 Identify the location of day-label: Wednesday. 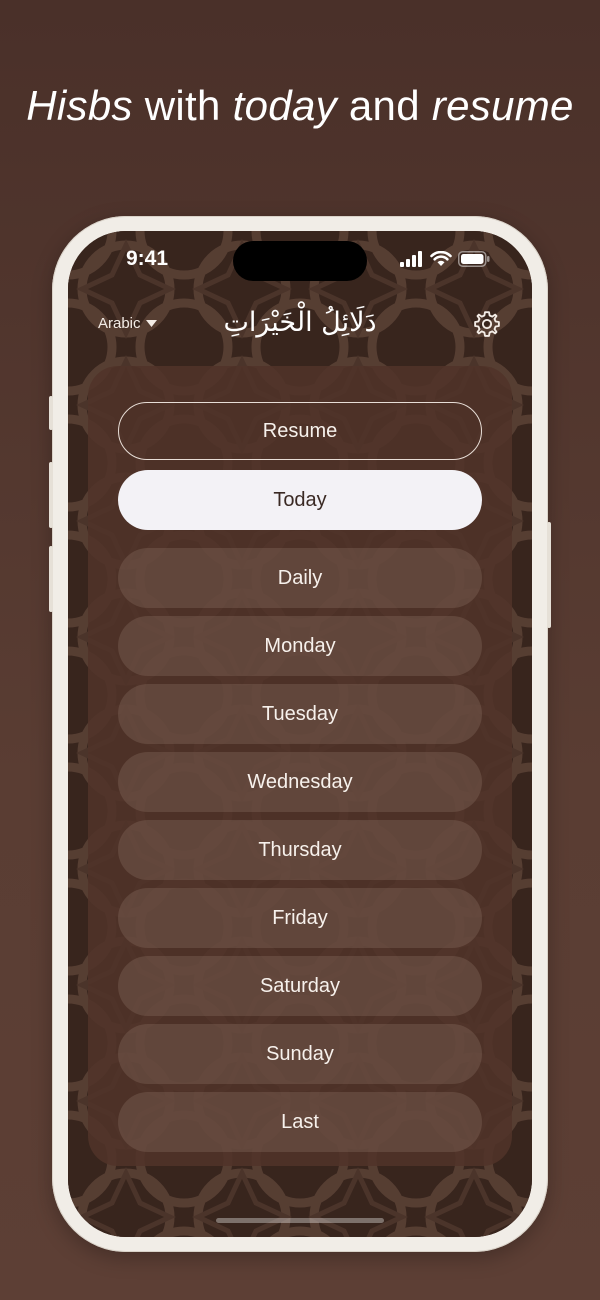
(300, 781).